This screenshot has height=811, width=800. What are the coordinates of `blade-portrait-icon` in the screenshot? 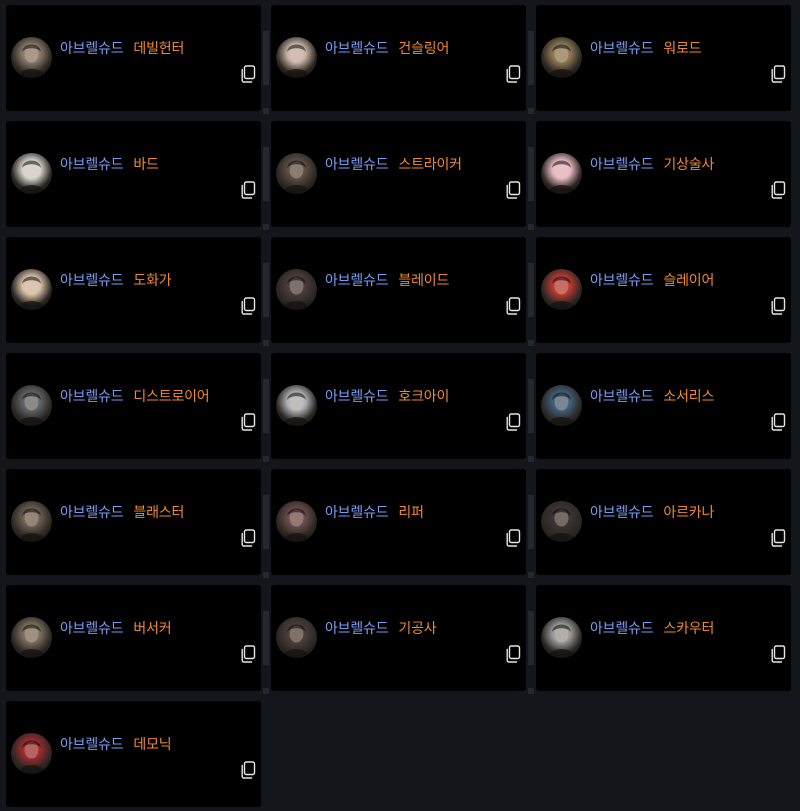 It's located at (296, 289).